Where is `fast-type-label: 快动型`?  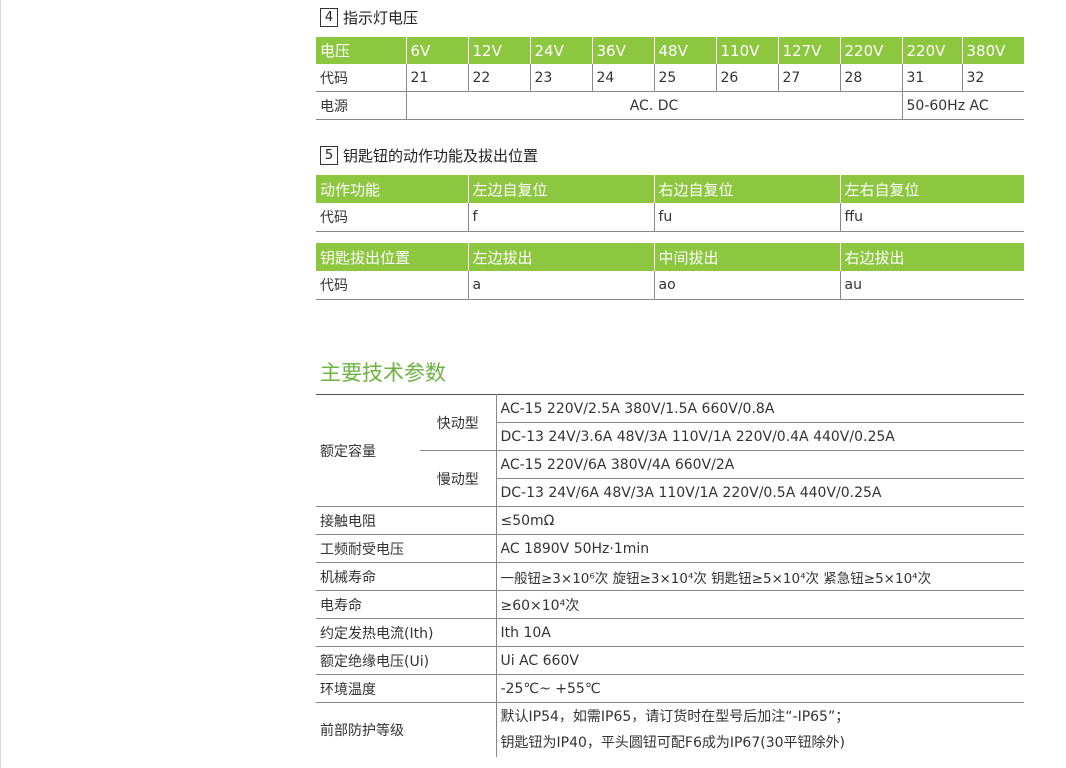
fast-type-label: 快动型 is located at coordinates (458, 422).